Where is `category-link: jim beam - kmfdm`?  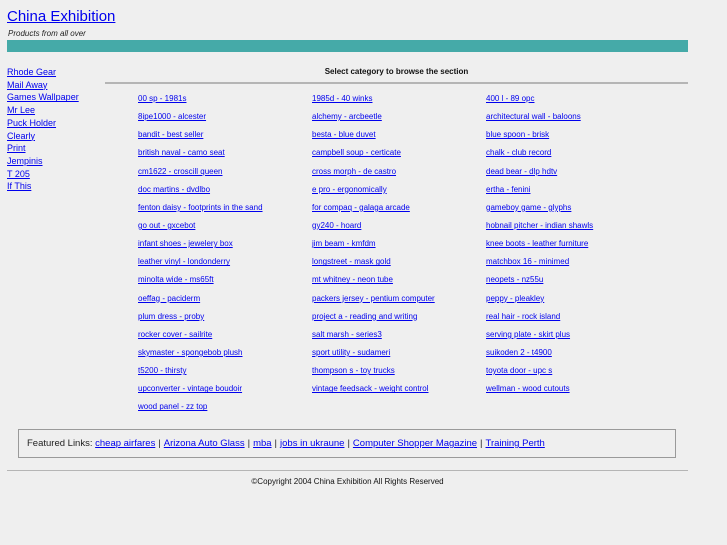
category-link: jim beam - kmfdm is located at coordinates (399, 246).